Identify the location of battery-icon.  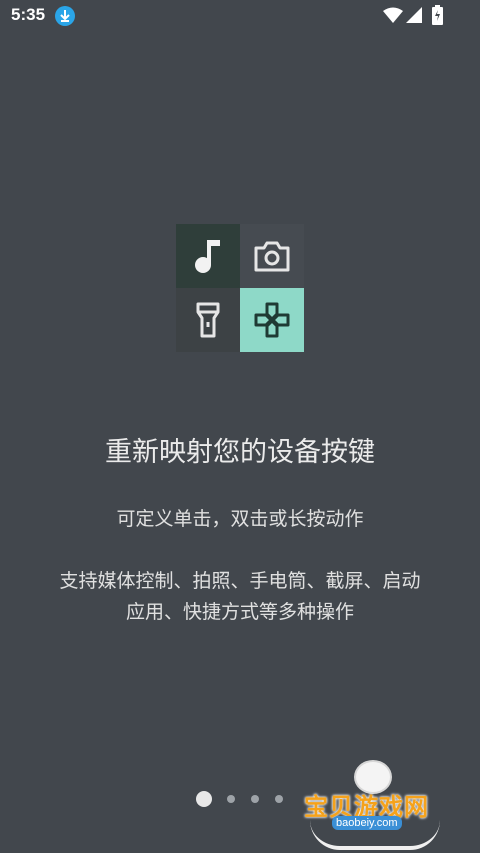
(437, 15).